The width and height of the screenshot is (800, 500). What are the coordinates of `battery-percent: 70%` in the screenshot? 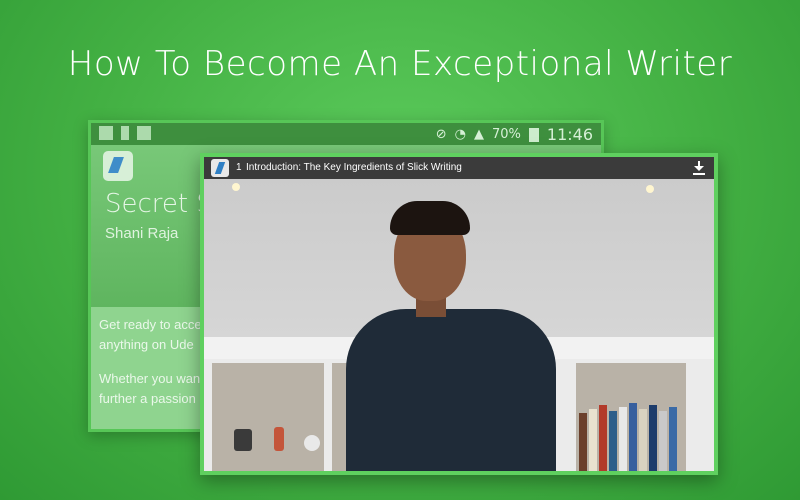 It's located at (506, 134).